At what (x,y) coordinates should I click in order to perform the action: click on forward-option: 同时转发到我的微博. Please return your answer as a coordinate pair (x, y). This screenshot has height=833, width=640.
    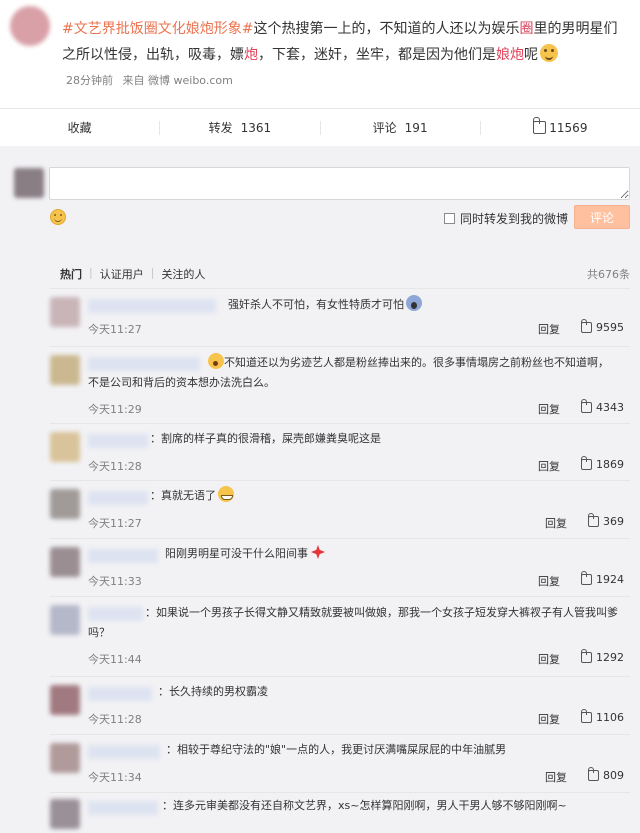
    Looking at the image, I should click on (506, 218).